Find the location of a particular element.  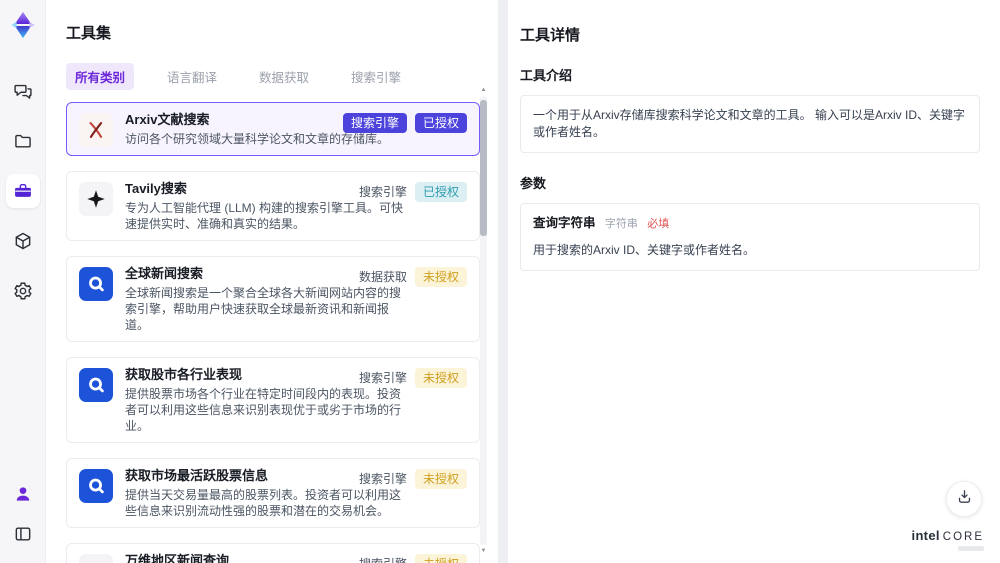

sidebar is located at coordinates (23, 281).